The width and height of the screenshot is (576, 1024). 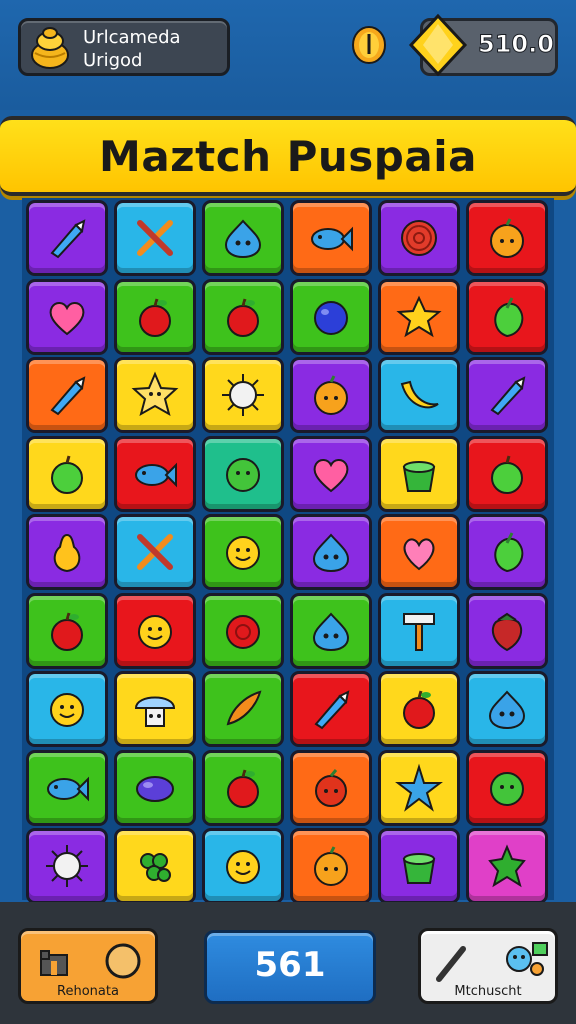 I want to click on mascot-icon, so click(x=527, y=959).